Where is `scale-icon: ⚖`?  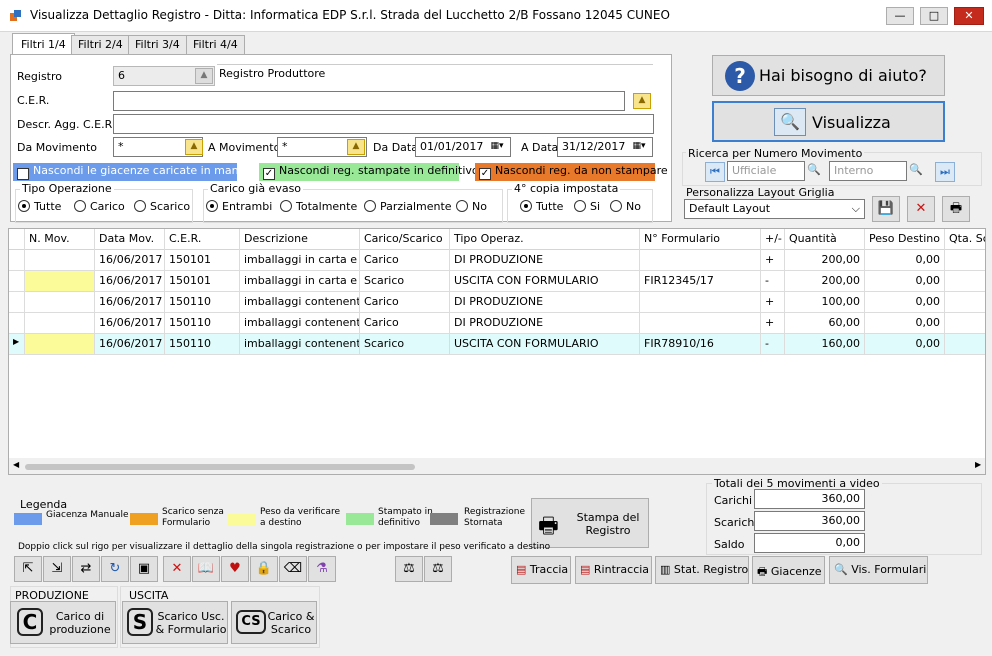 scale-icon: ⚖ is located at coordinates (438, 569).